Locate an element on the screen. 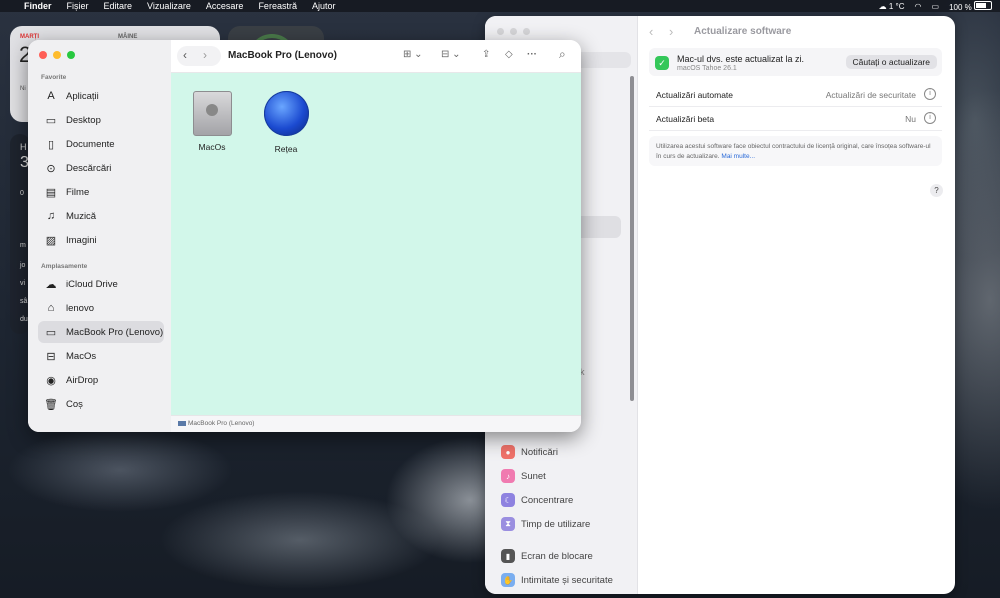 This screenshot has width=1000, height=598. sidebar-item-label: MacOs is located at coordinates (81, 356).